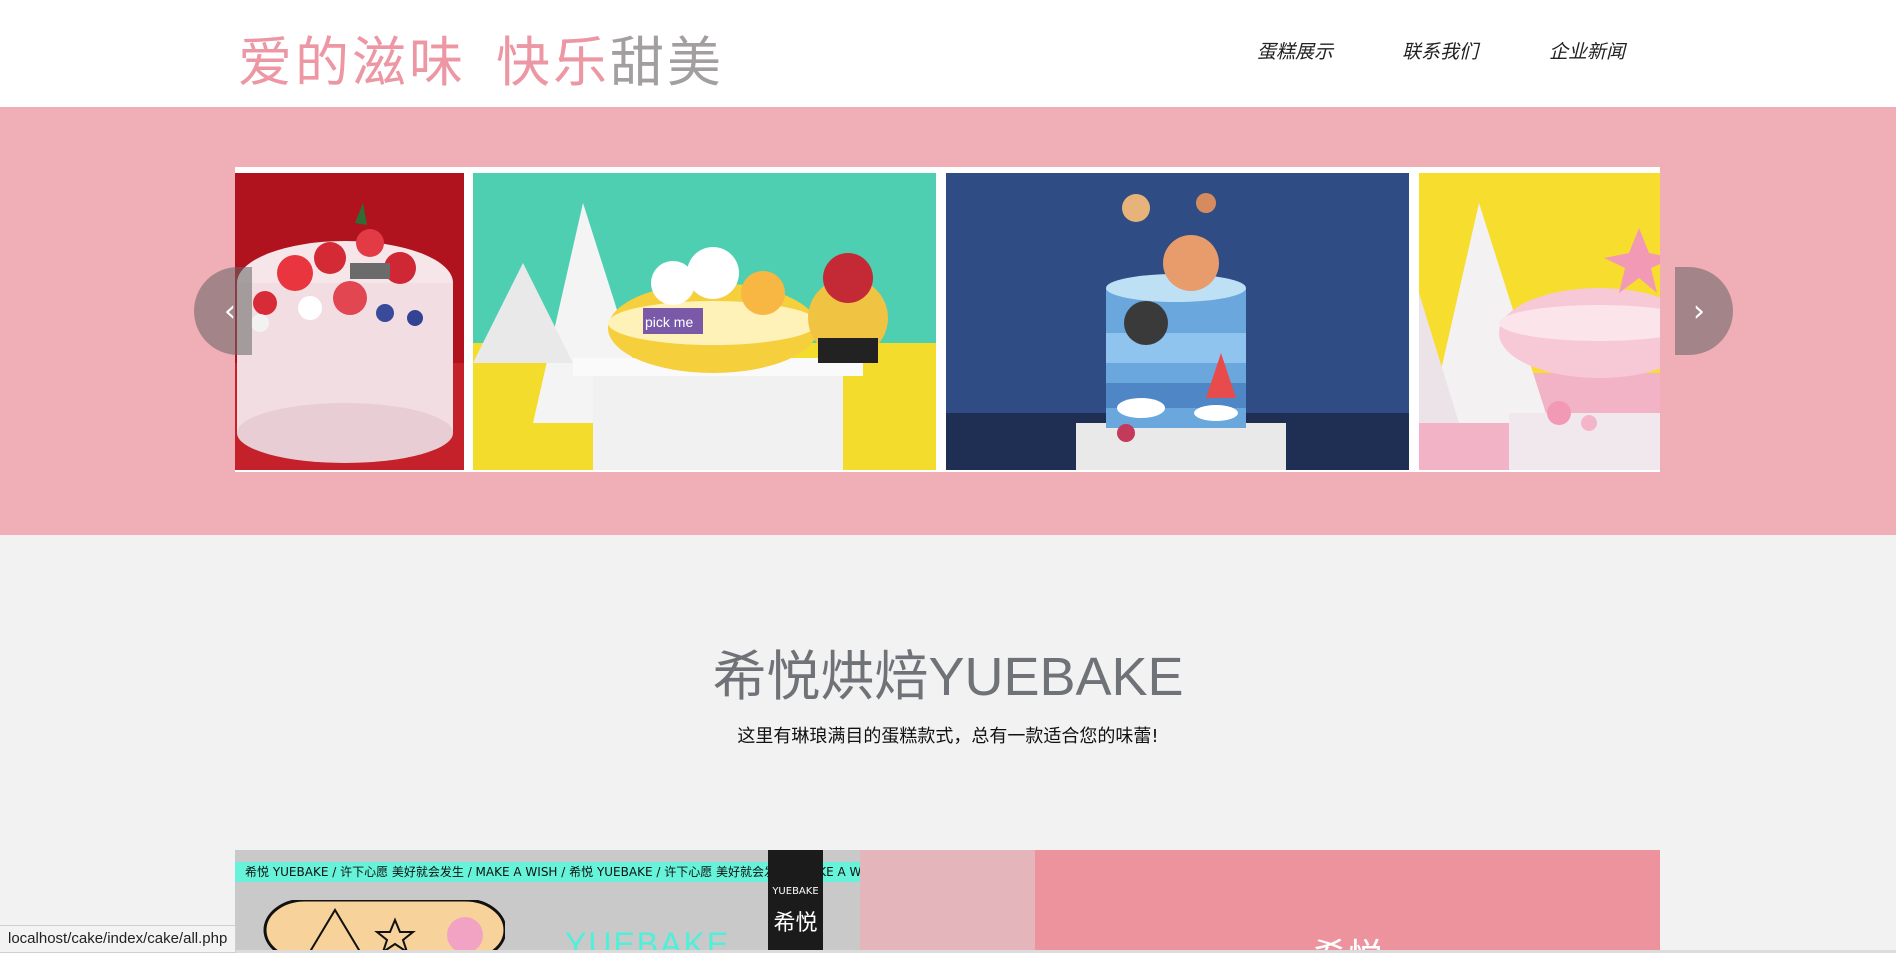 This screenshot has width=1896, height=953. Describe the element at coordinates (648, 939) in the screenshot. I see `poster-brand-word: YUEBAKE` at that location.